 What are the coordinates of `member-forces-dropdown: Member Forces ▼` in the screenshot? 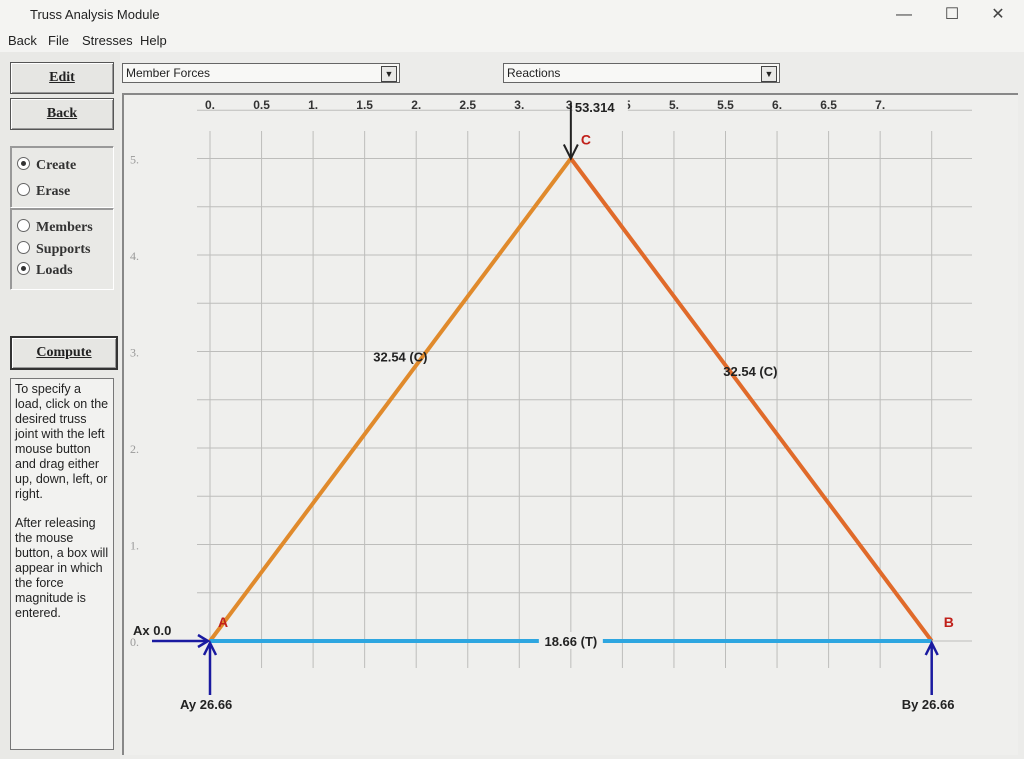 It's located at (261, 73).